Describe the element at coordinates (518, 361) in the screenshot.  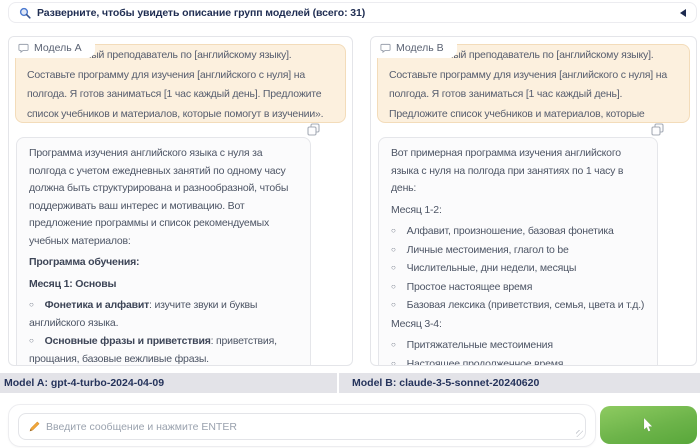
I see `response-bullet-item: ○ Настоящее продолженное время` at that location.